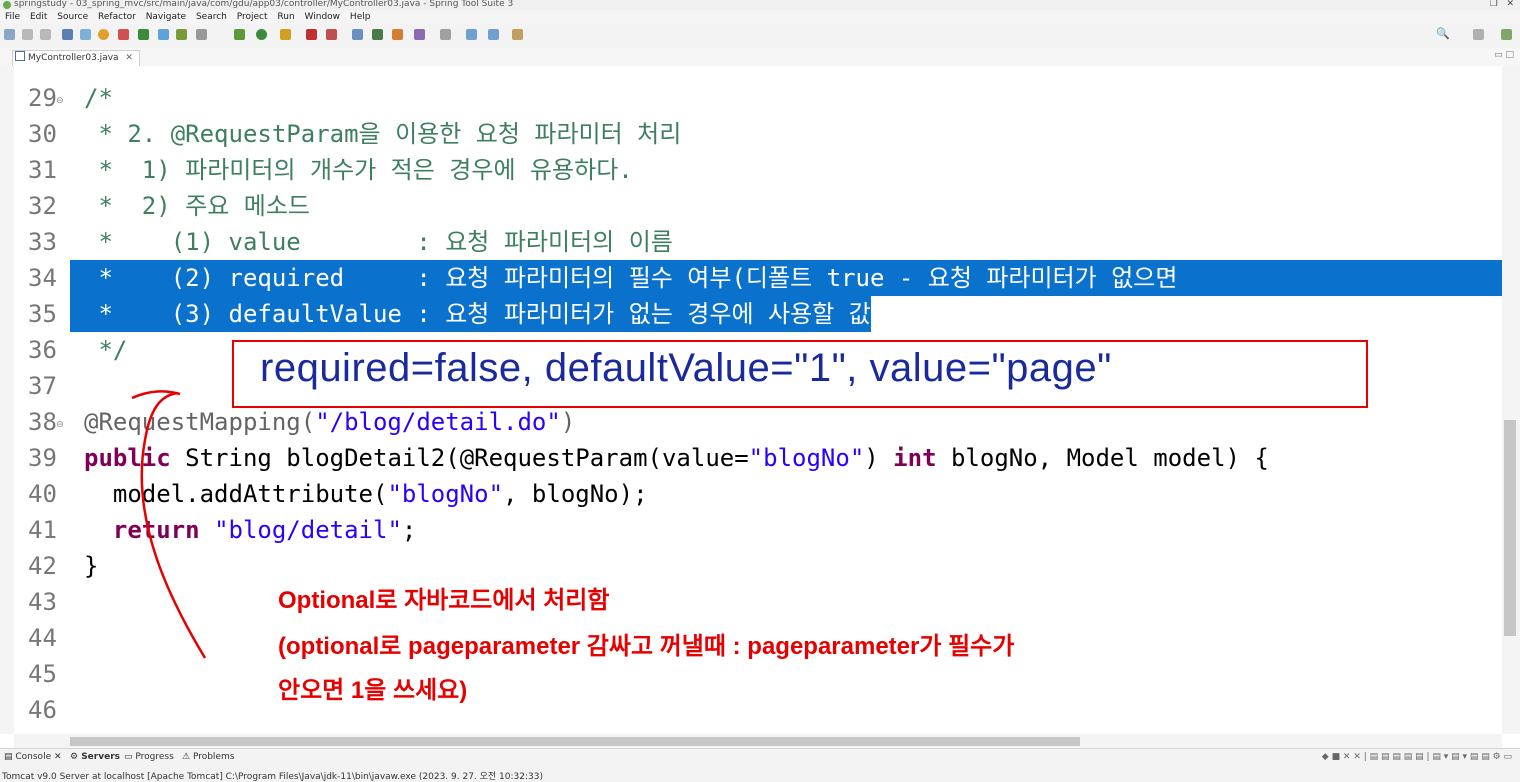 Image resolution: width=1520 pixels, height=782 pixels. Describe the element at coordinates (373, 690) in the screenshot. I see `annotation-note-line3: 안오면 1을 쓰세요)` at that location.